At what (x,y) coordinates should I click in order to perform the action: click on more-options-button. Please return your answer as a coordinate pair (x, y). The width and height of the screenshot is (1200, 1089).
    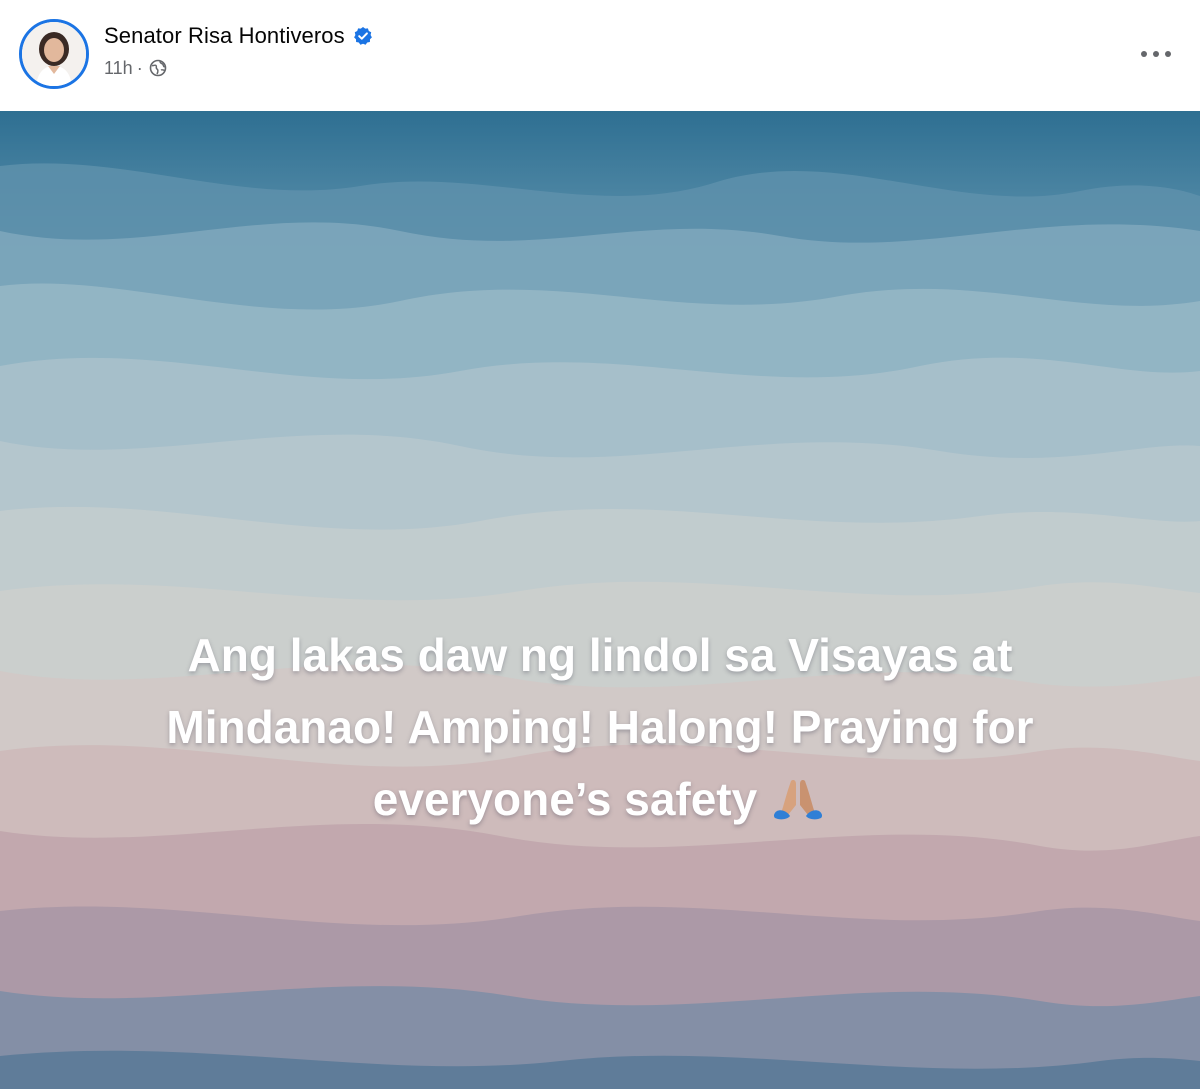
    Looking at the image, I should click on (1156, 54).